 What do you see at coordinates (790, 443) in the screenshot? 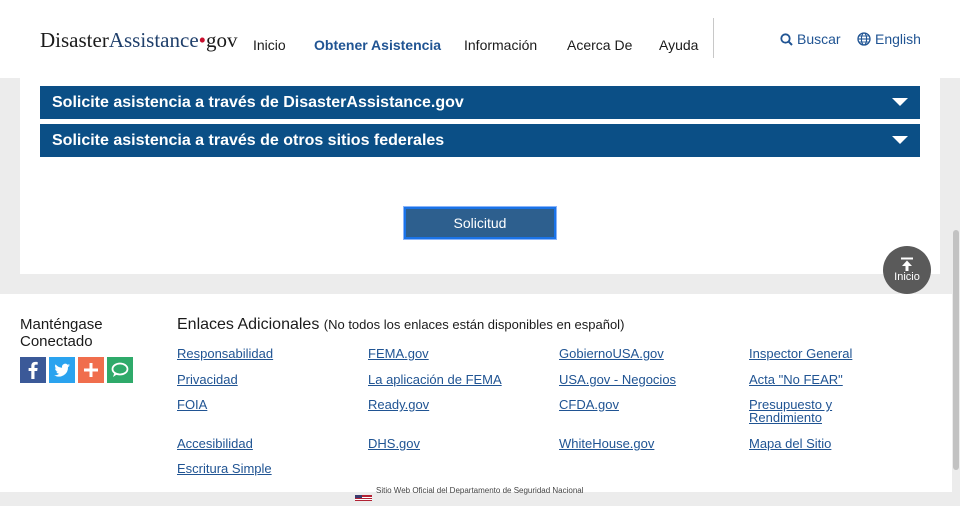
I see `footer-link-mapa-del-sitio: Mapa del Sitio` at bounding box center [790, 443].